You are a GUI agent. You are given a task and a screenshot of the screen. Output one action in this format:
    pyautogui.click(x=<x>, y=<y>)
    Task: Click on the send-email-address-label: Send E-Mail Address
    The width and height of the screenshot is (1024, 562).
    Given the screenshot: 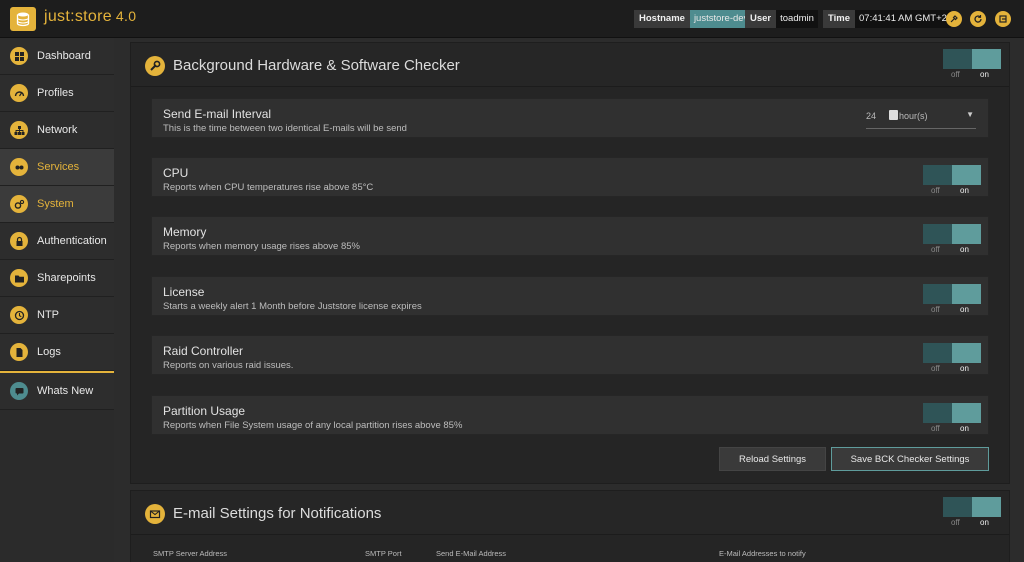 What is the action you would take?
    pyautogui.click(x=471, y=553)
    